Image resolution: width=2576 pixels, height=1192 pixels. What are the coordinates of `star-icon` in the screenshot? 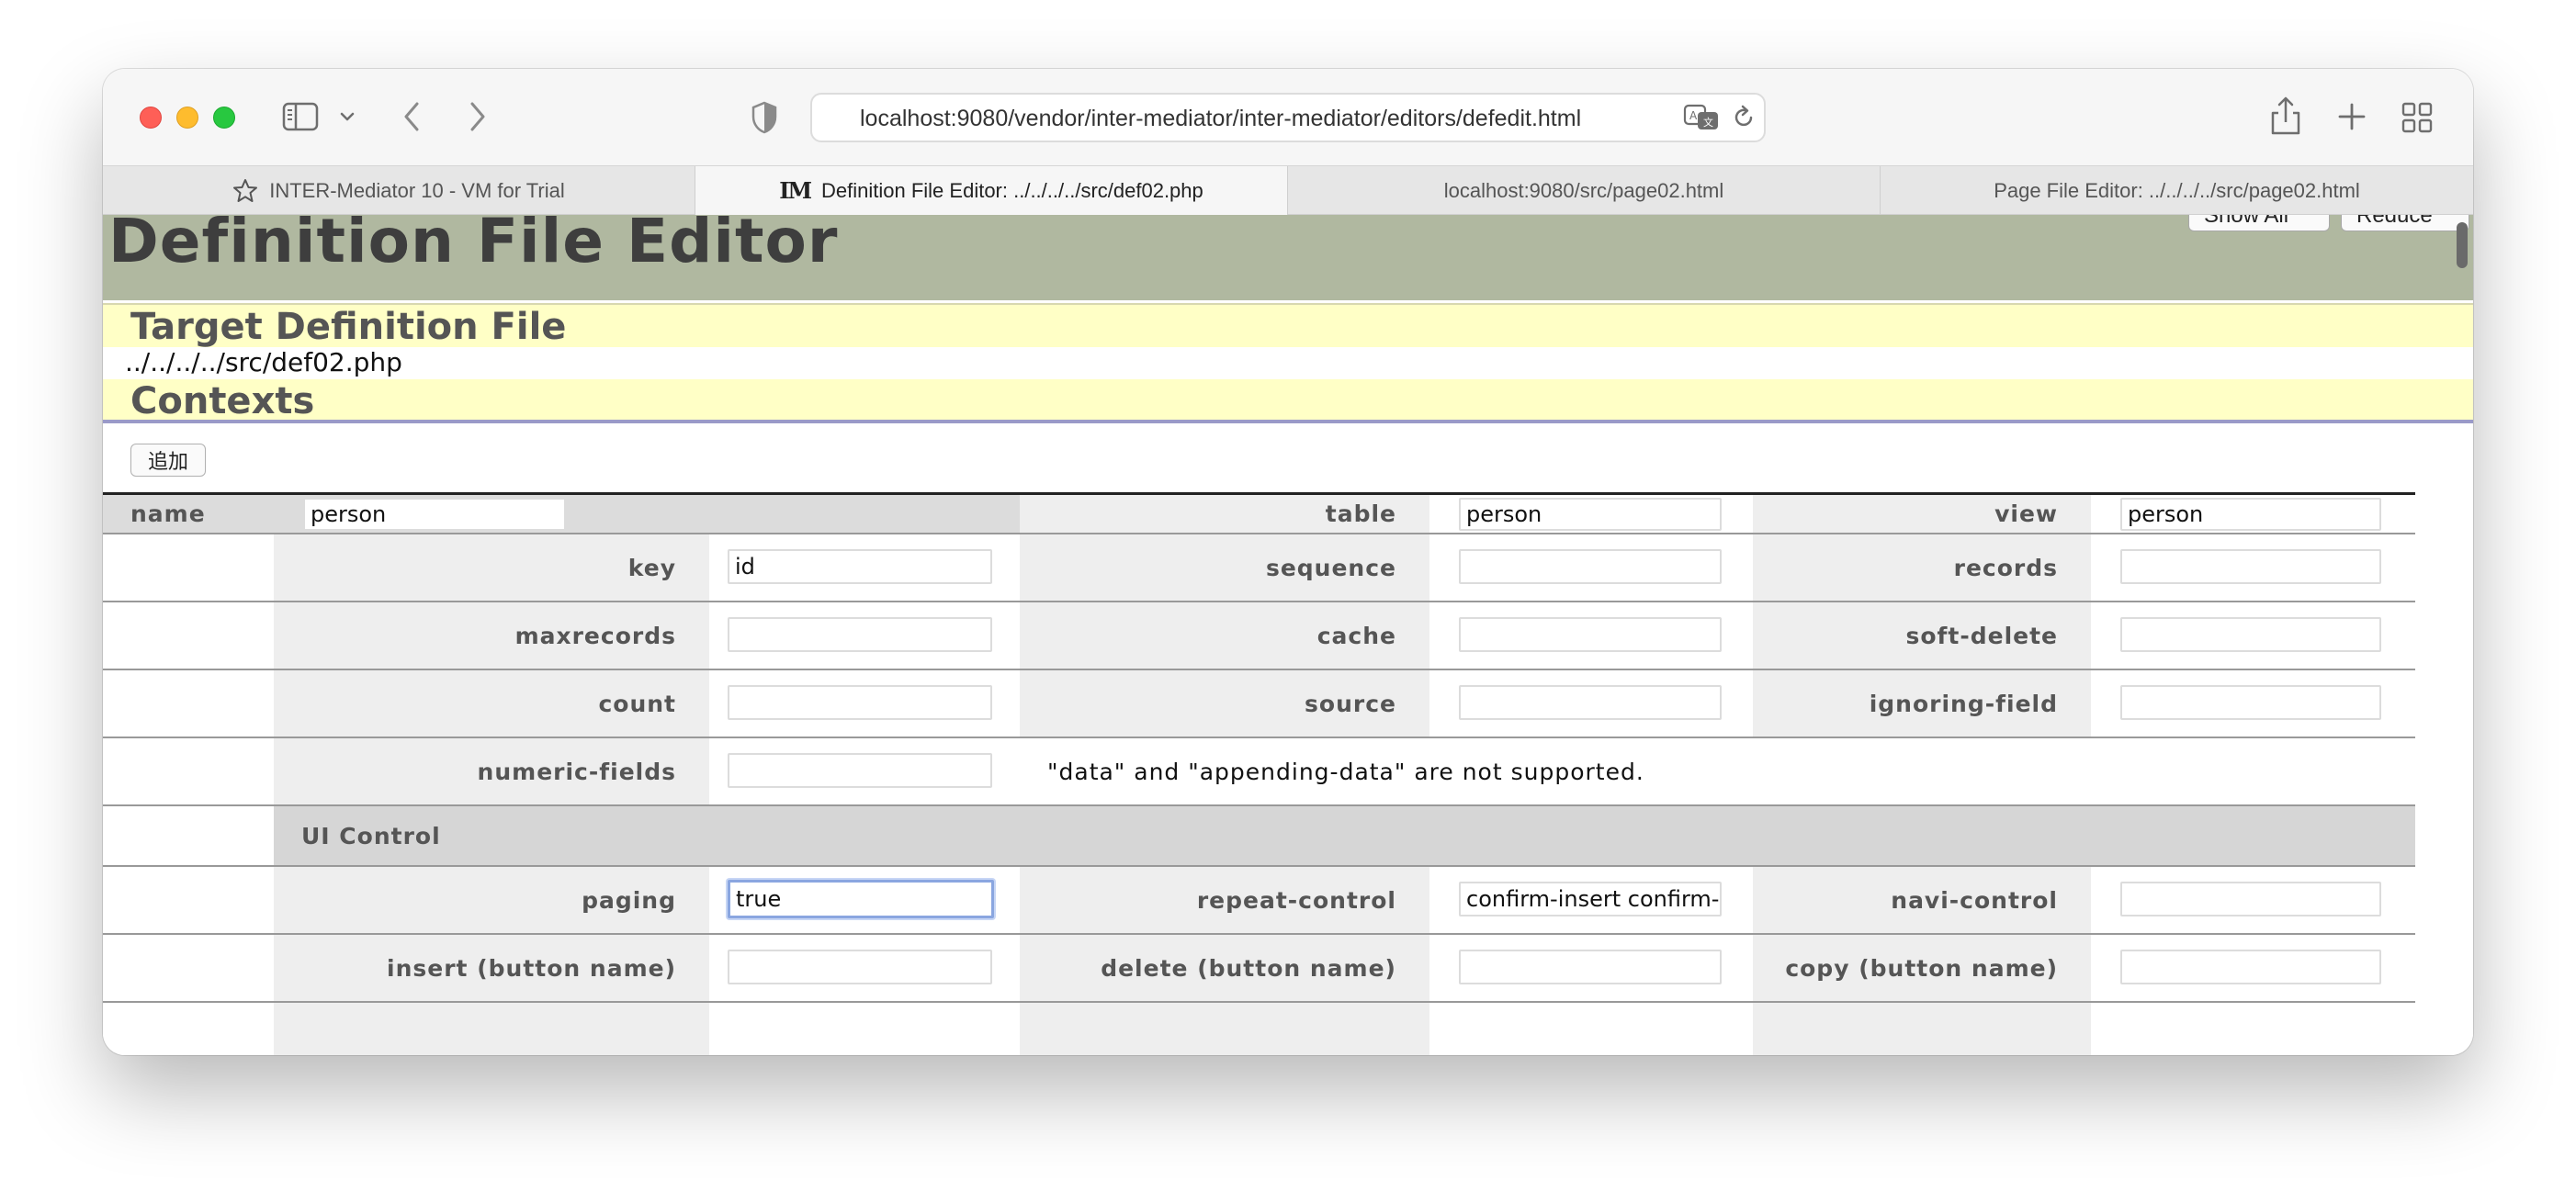 It's located at (245, 191).